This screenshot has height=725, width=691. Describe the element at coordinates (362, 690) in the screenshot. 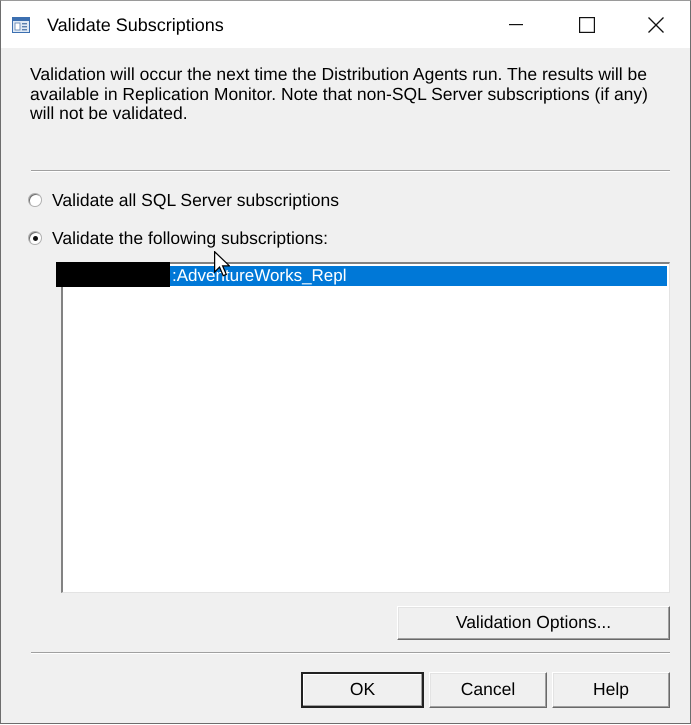

I see `ok-button: OK` at that location.